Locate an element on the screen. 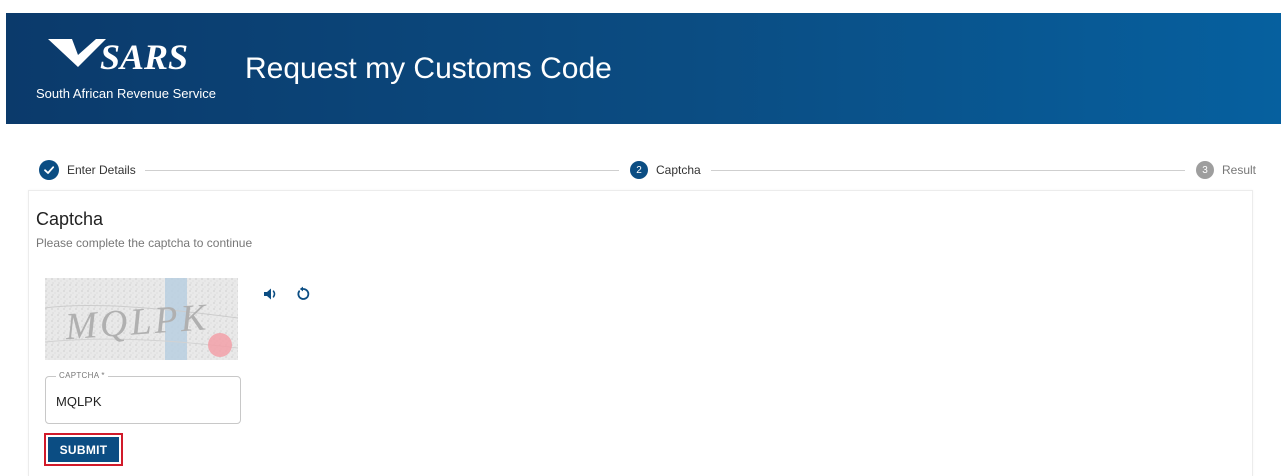 The image size is (1281, 476). step-label: Enter Details is located at coordinates (101, 170).